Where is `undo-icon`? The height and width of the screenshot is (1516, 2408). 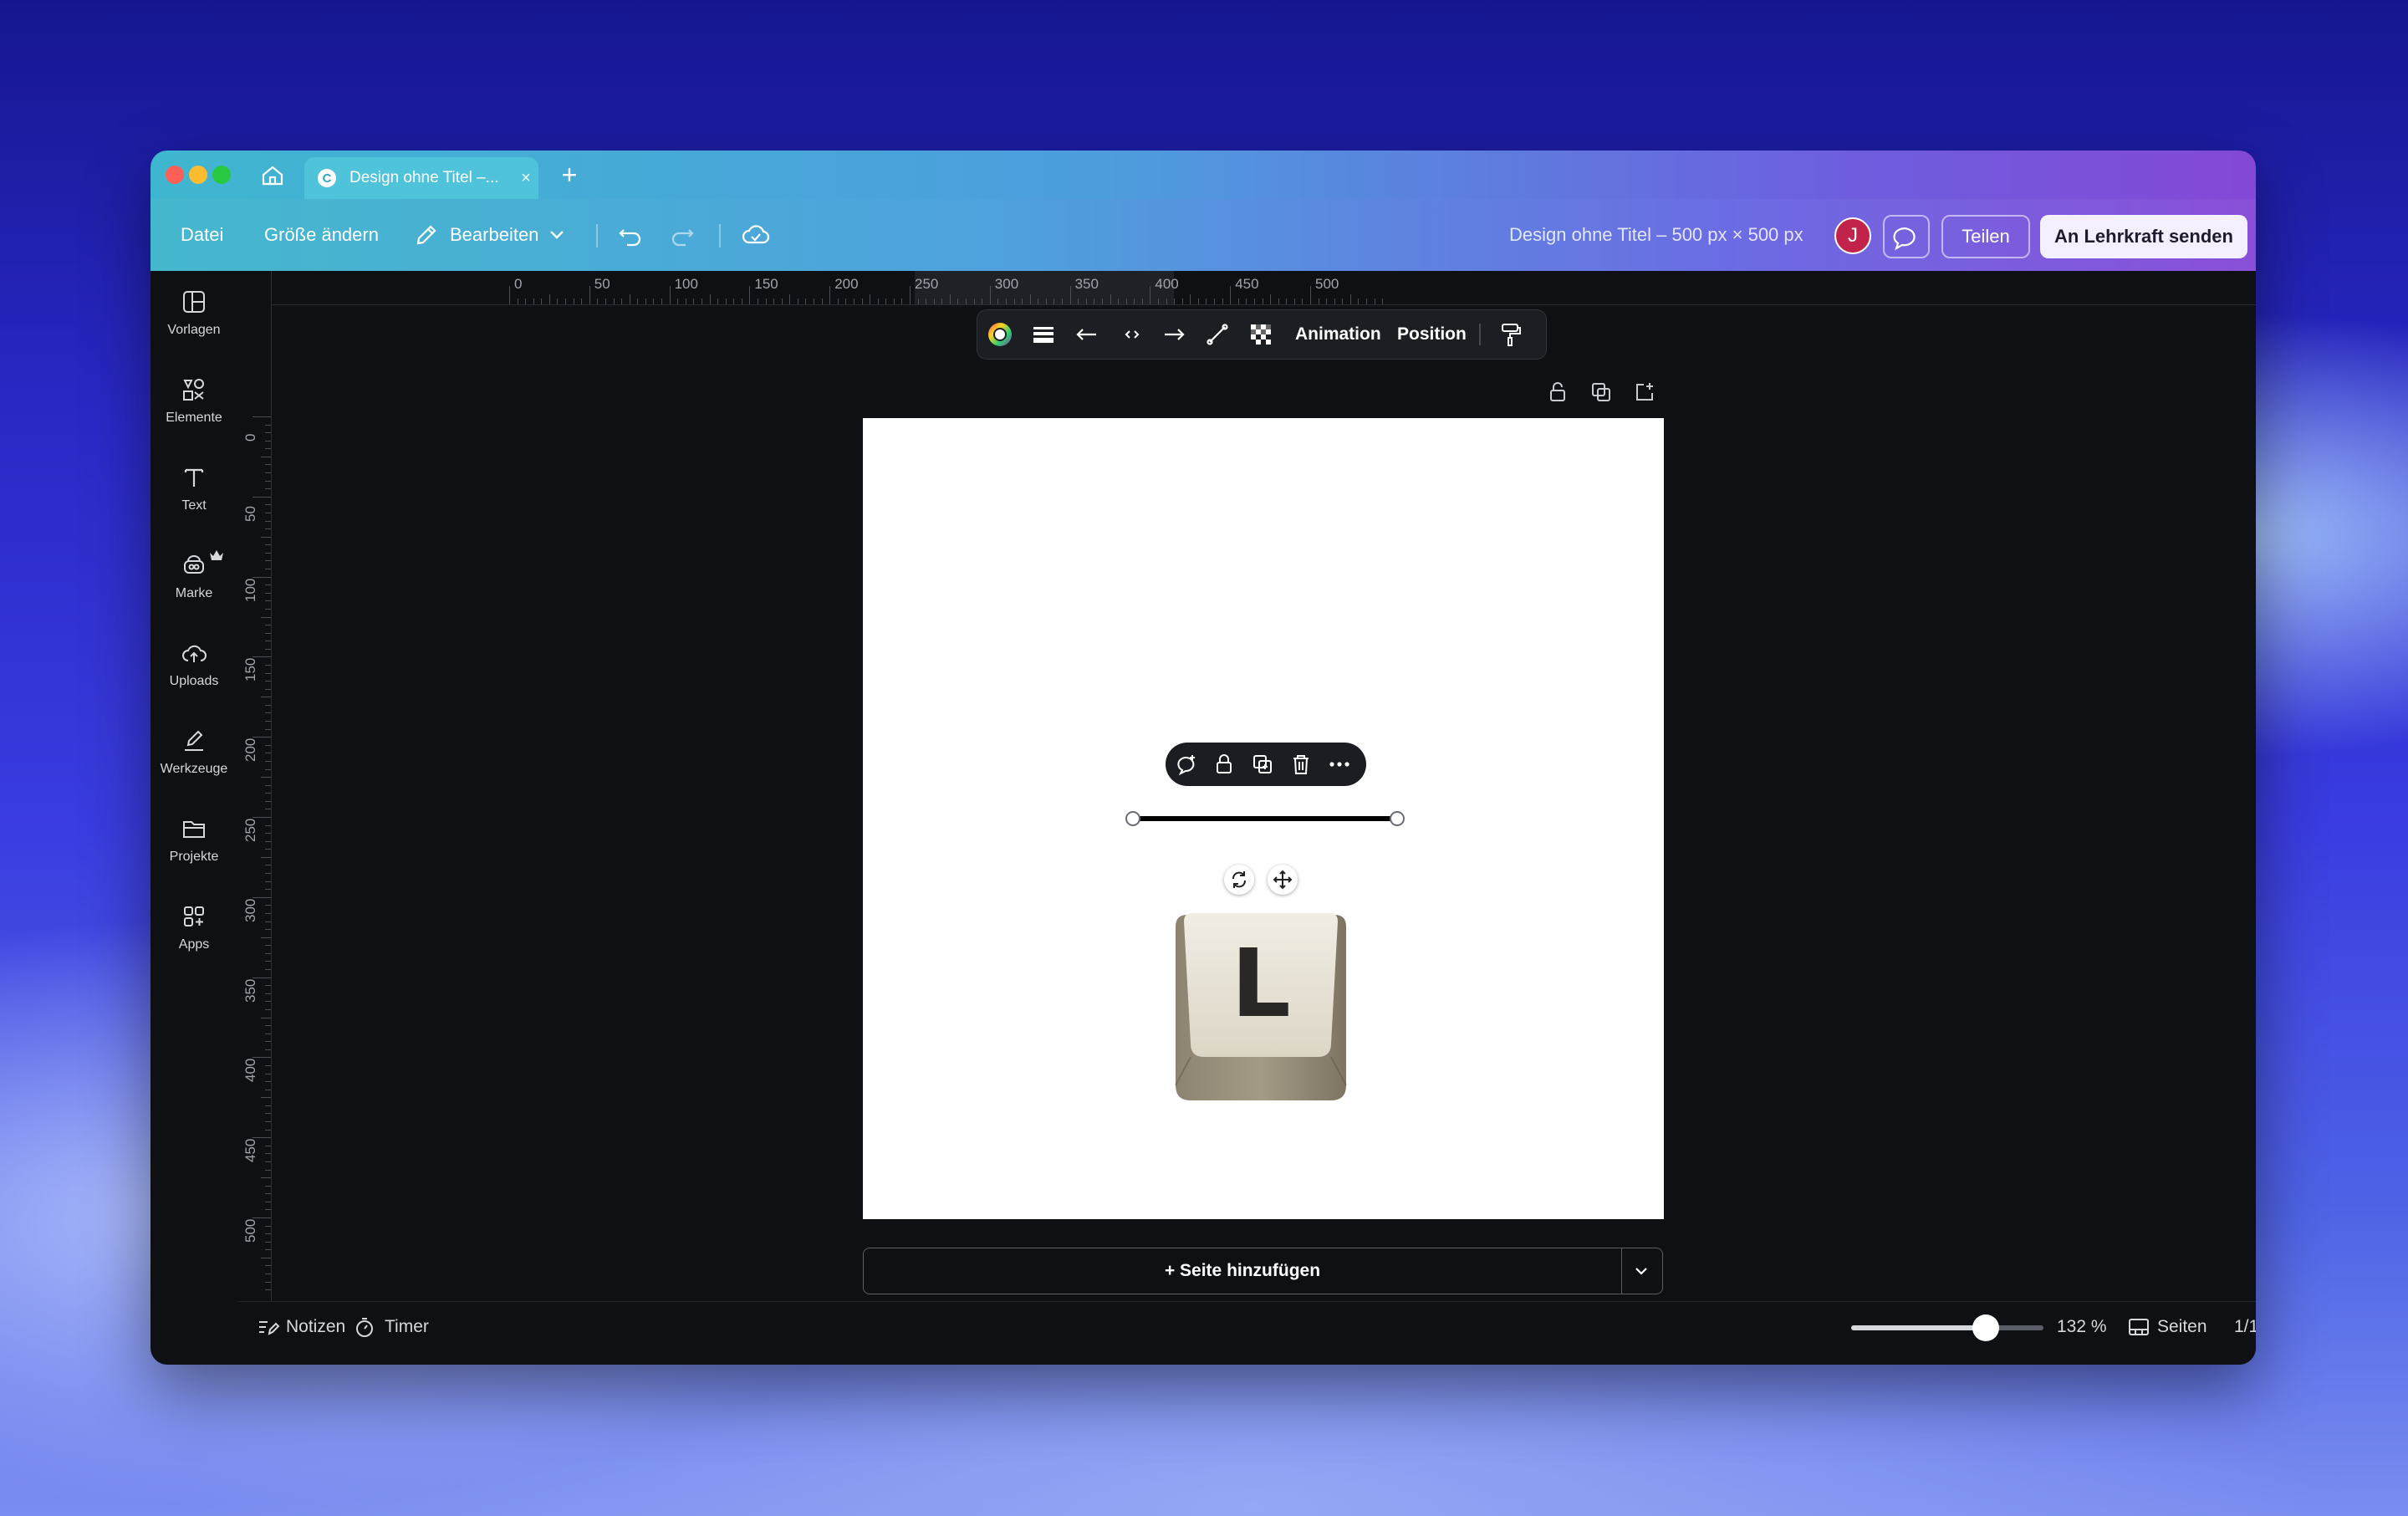 undo-icon is located at coordinates (630, 235).